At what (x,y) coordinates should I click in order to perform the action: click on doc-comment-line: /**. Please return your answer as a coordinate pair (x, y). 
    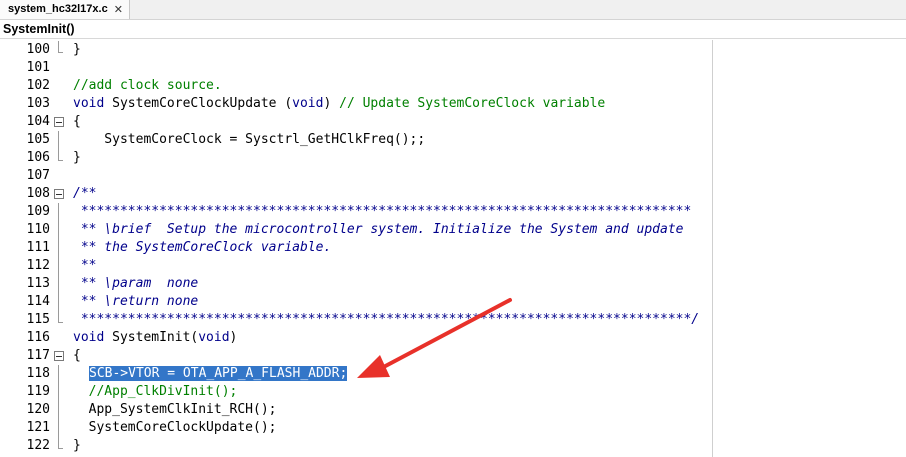
    Looking at the image, I should click on (85, 193).